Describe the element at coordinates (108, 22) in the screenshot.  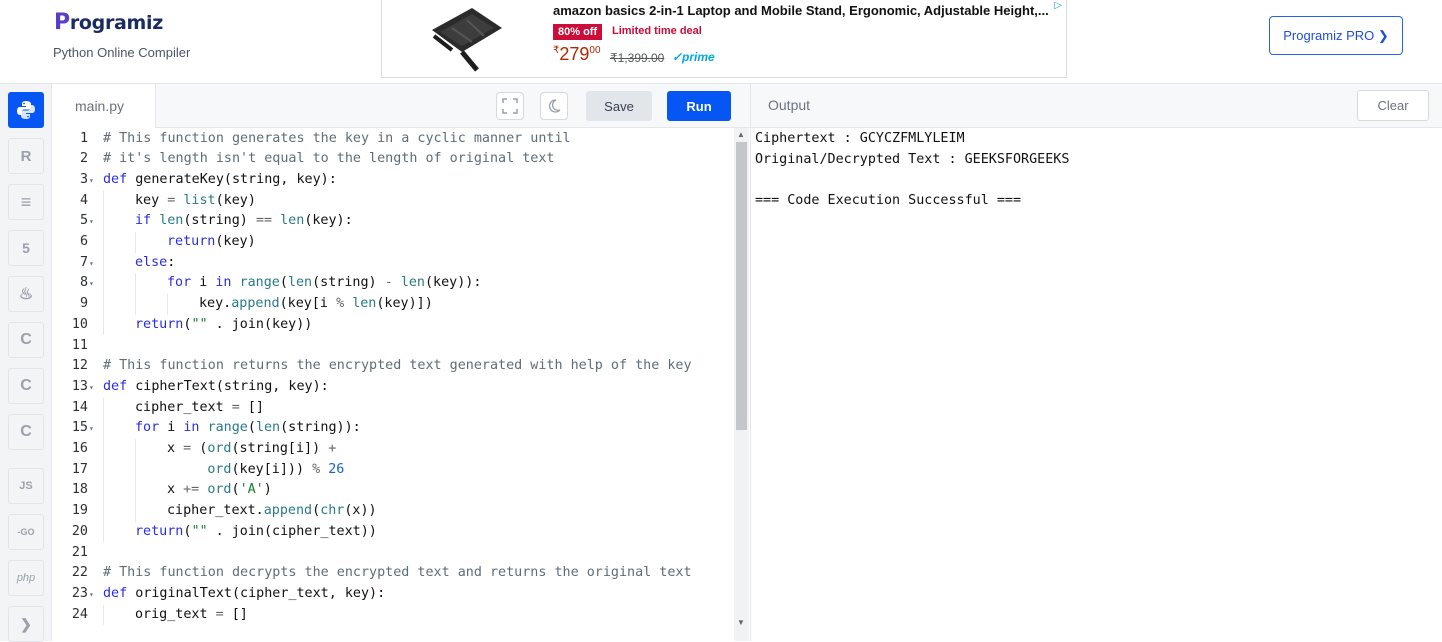
I see `programiz-logo: Programiz` at that location.